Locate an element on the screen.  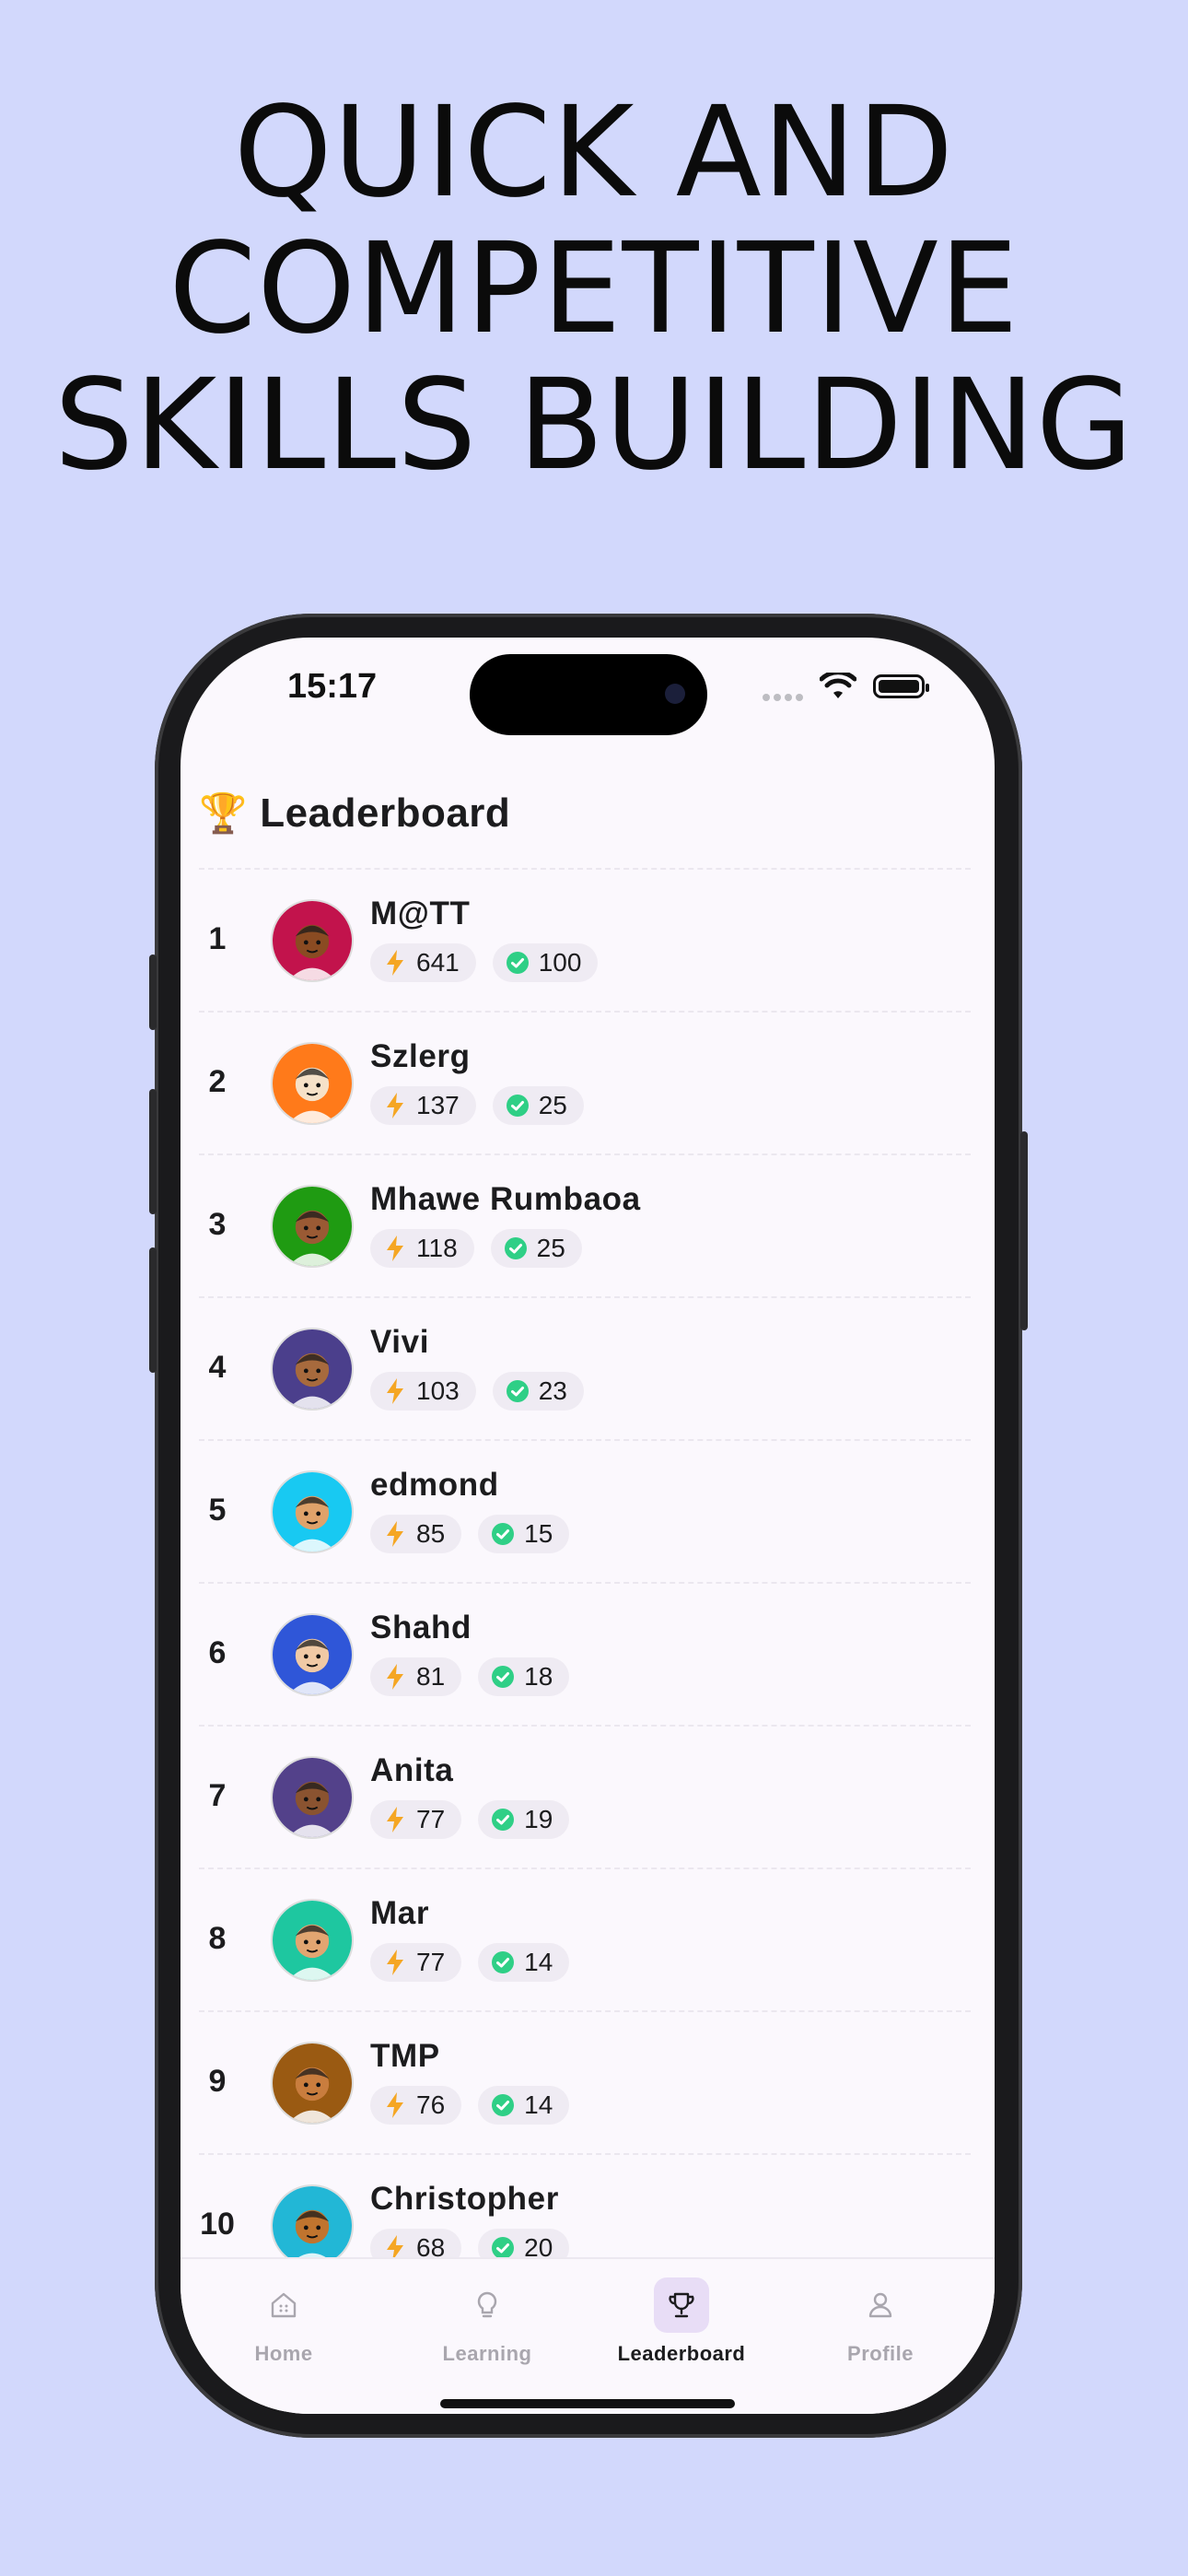
xp-value: 641 is located at coordinates (438, 962).